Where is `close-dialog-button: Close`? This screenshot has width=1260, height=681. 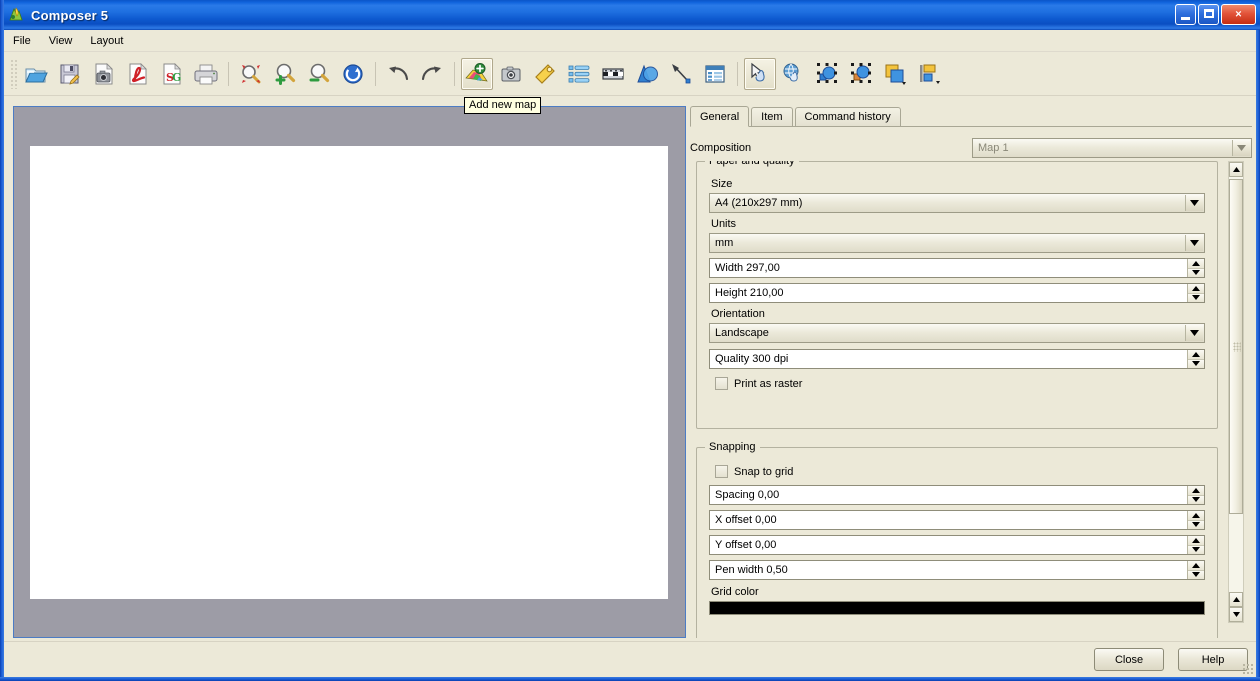 close-dialog-button: Close is located at coordinates (1129, 659).